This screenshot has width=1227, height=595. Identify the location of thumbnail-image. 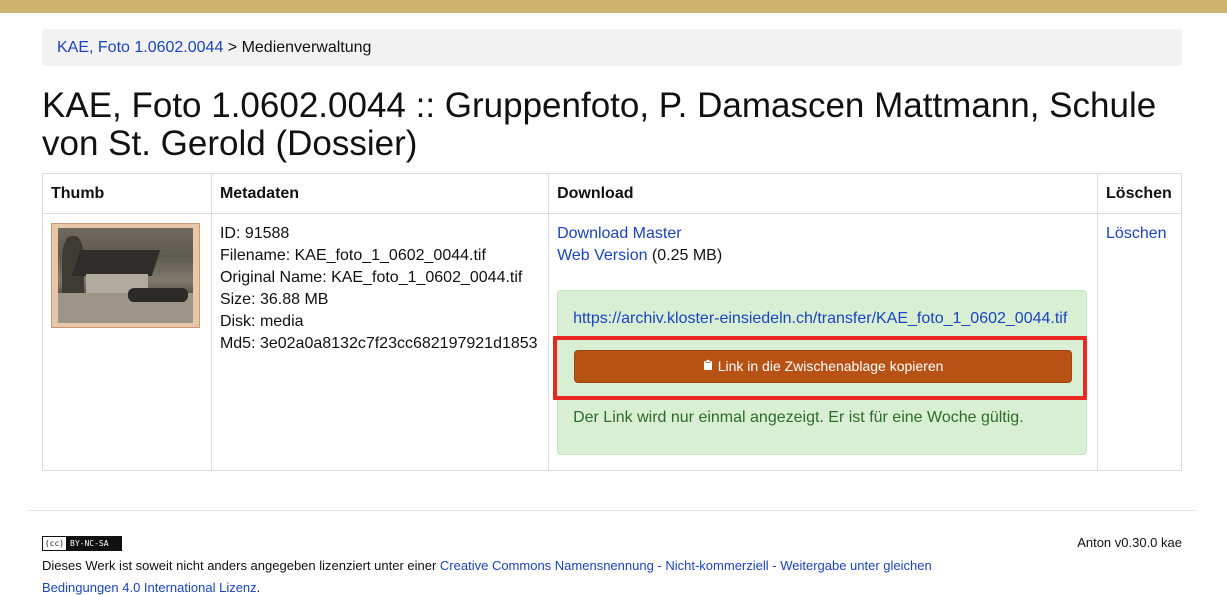
(125, 275).